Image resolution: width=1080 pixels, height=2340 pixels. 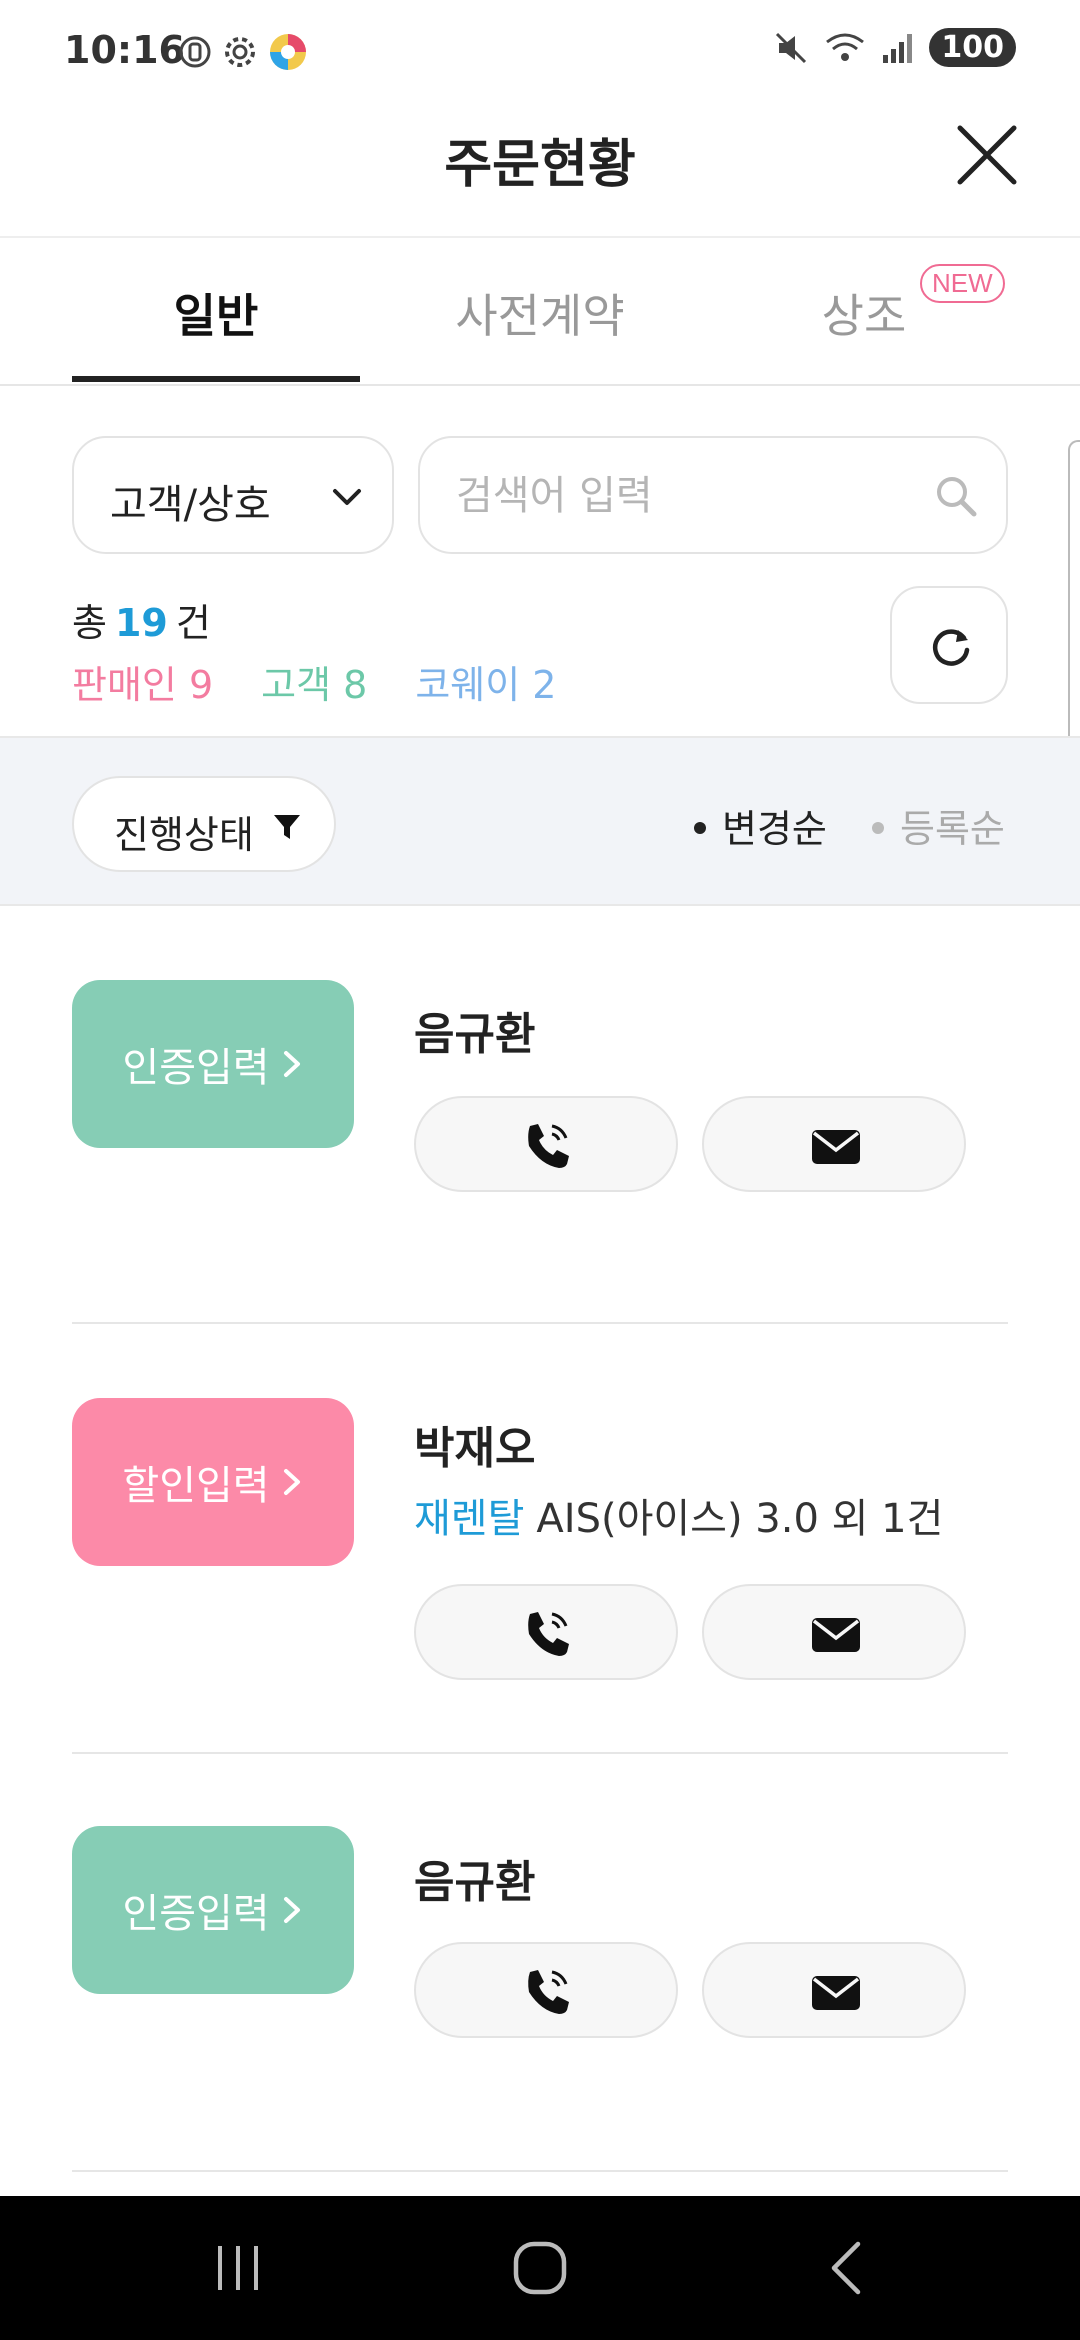 I want to click on count-breakdown: 판매인 9 고객 8 코웨이 2, so click(x=314, y=681).